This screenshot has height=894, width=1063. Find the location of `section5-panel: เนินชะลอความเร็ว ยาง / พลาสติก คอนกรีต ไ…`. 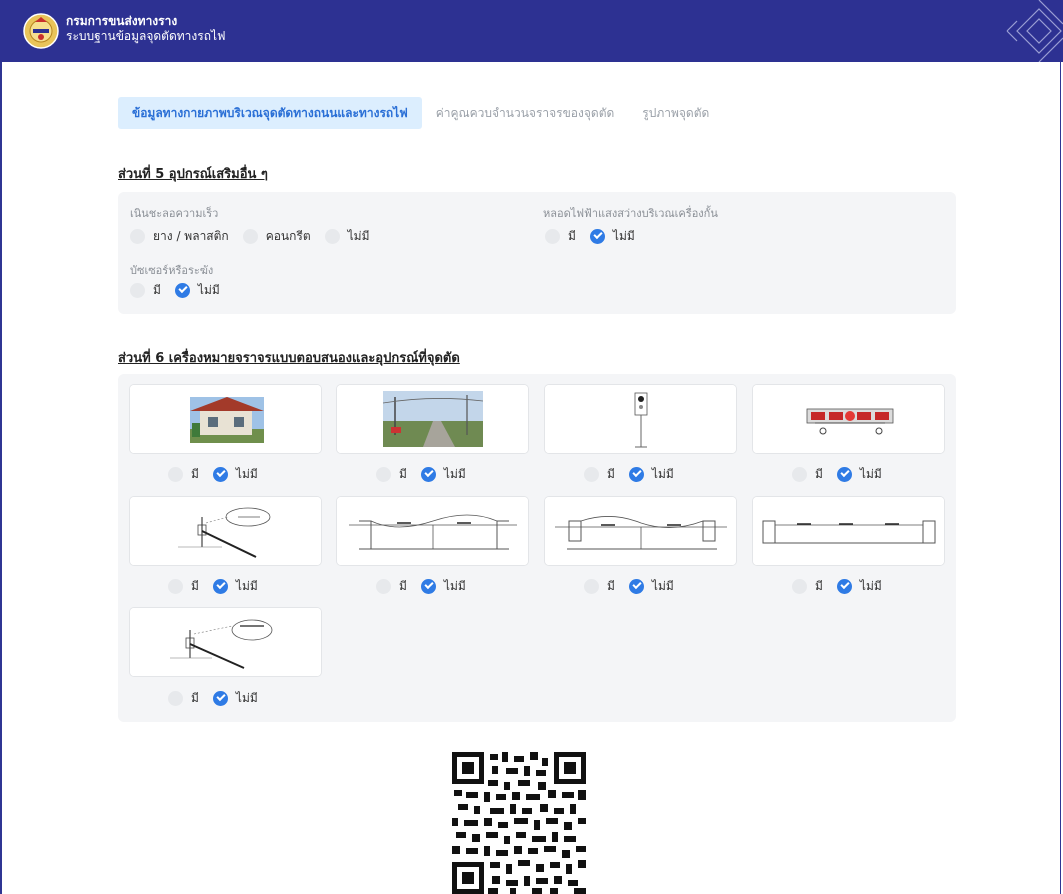

section5-panel: เนินชะลอความเร็ว ยาง / พลาสติก คอนกรีต ไ… is located at coordinates (537, 253).